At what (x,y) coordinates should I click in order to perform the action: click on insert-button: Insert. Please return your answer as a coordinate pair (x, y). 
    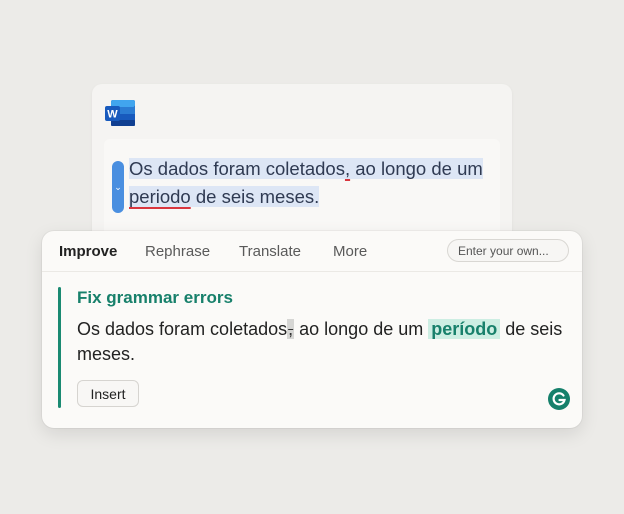
    Looking at the image, I should click on (108, 393).